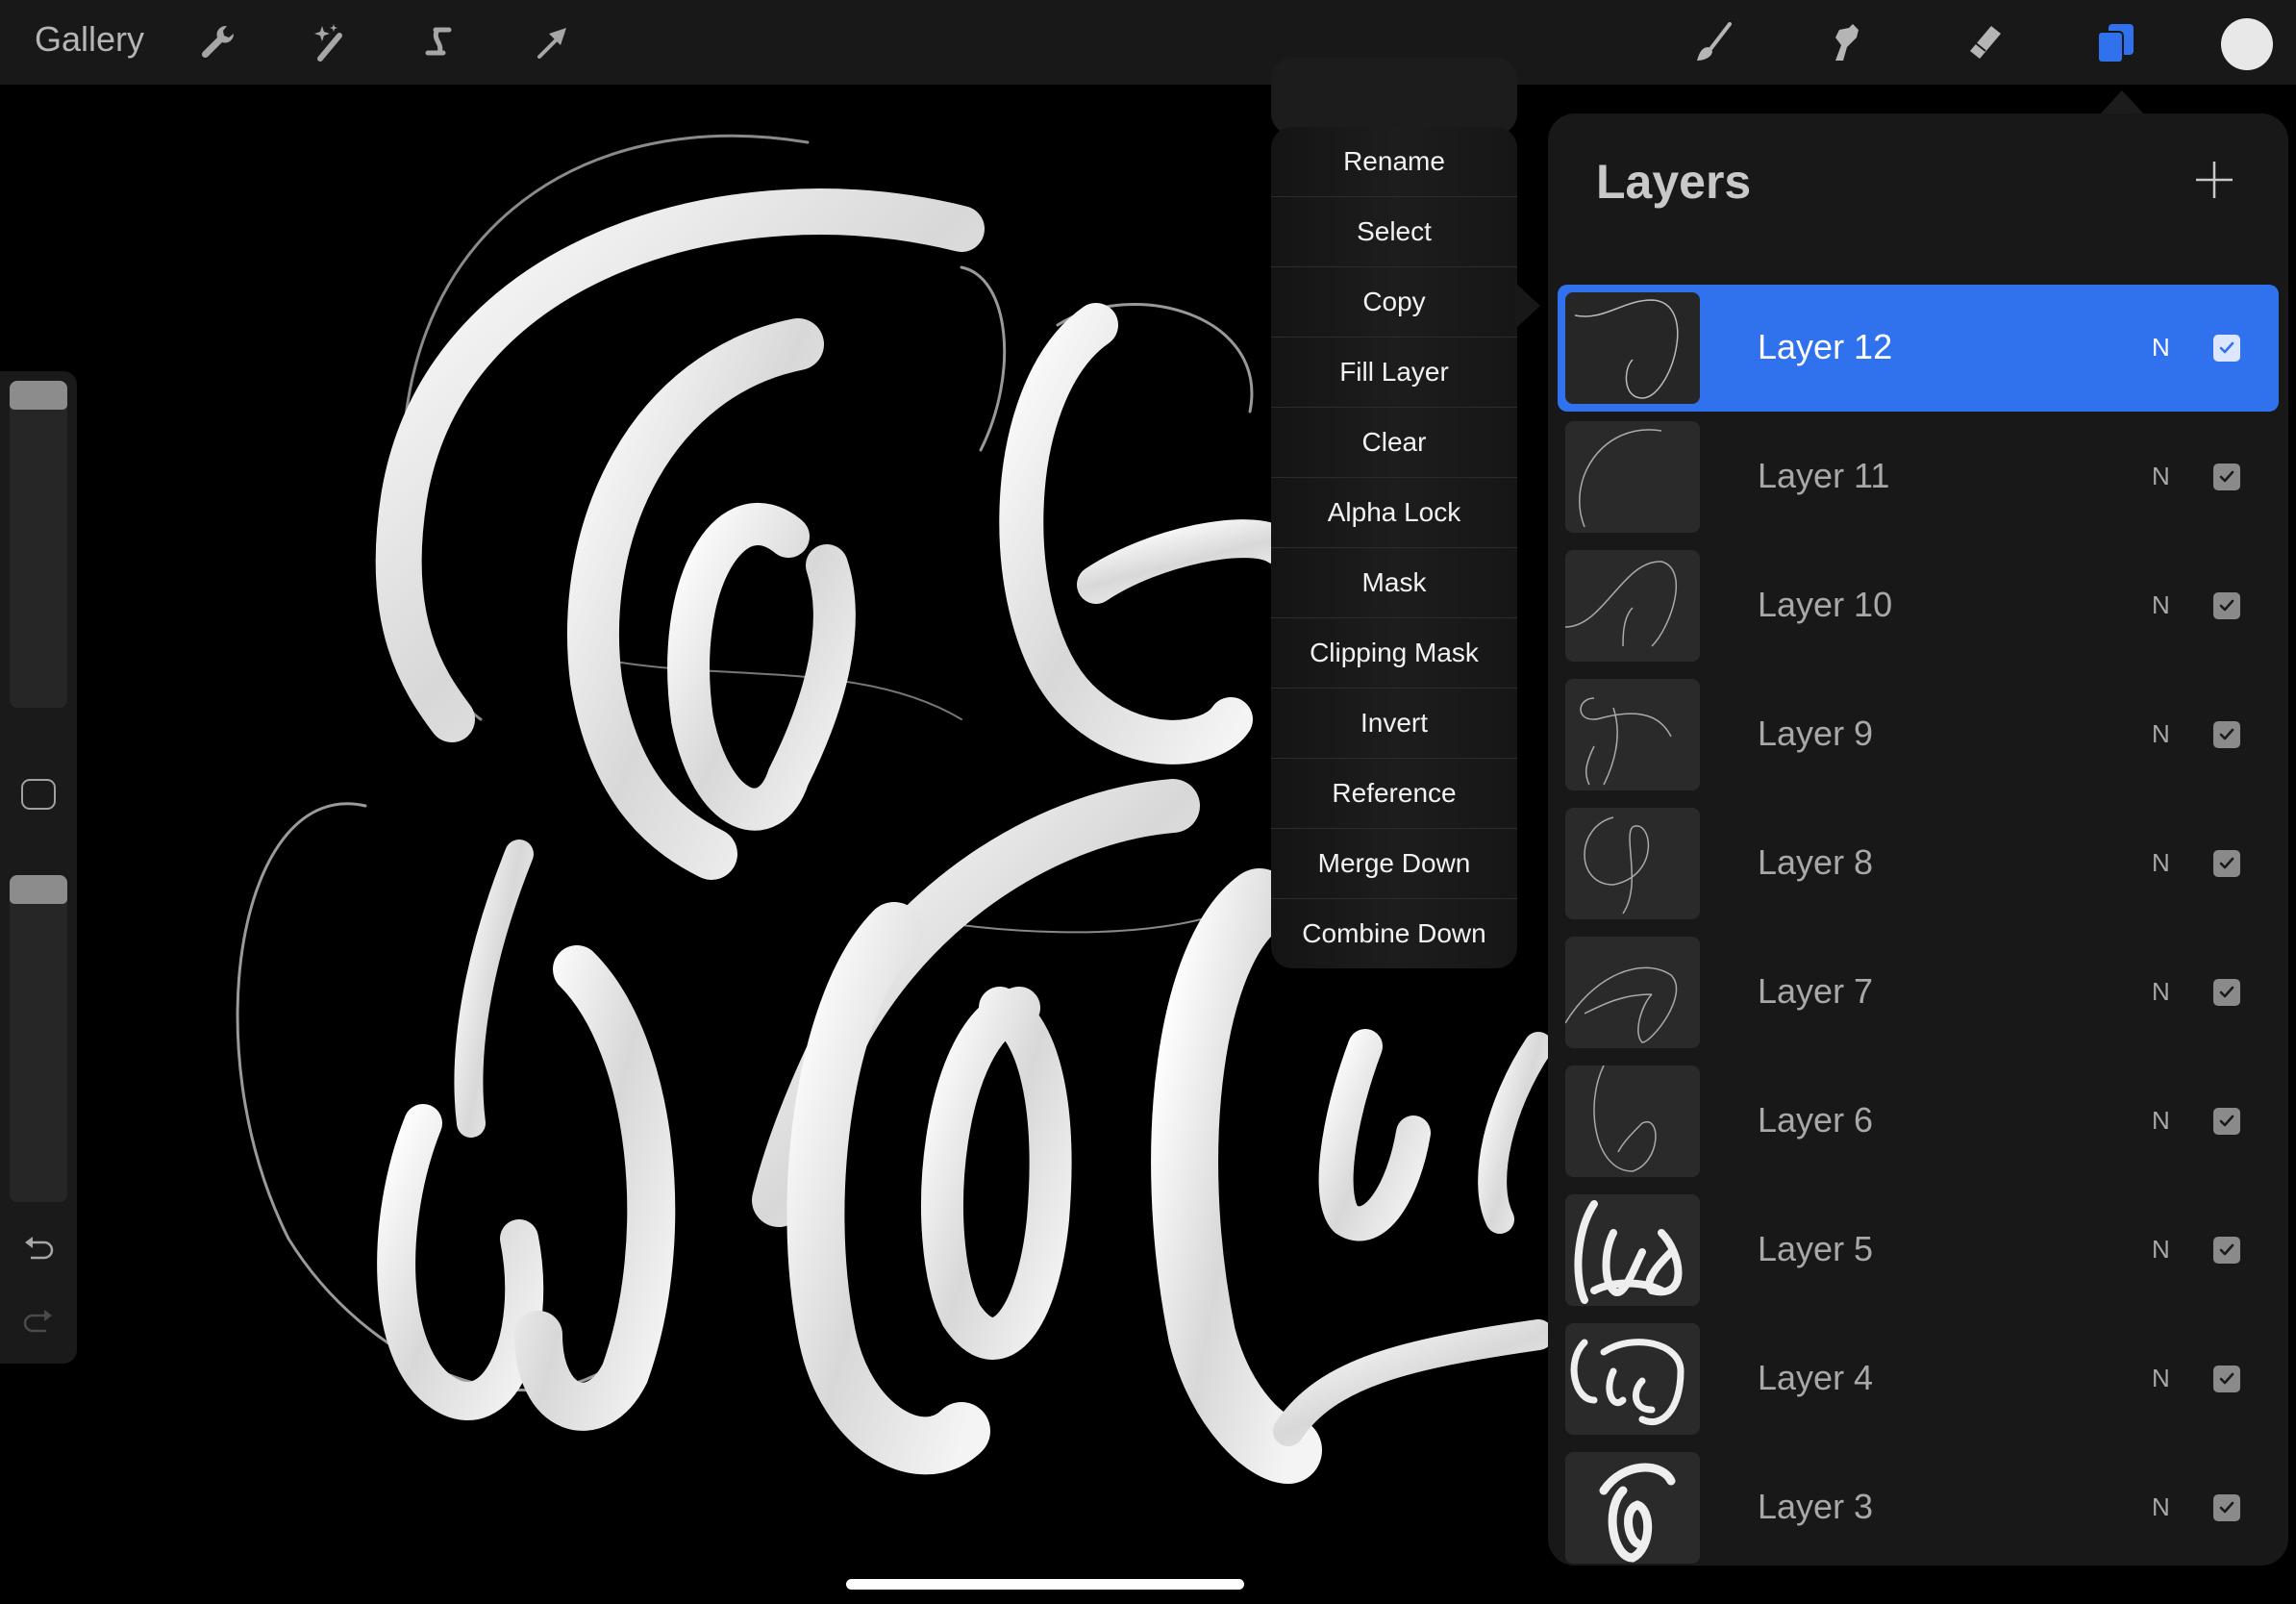 This screenshot has width=2296, height=1604. Describe the element at coordinates (1394, 232) in the screenshot. I see `menu-item-select: Select` at that location.